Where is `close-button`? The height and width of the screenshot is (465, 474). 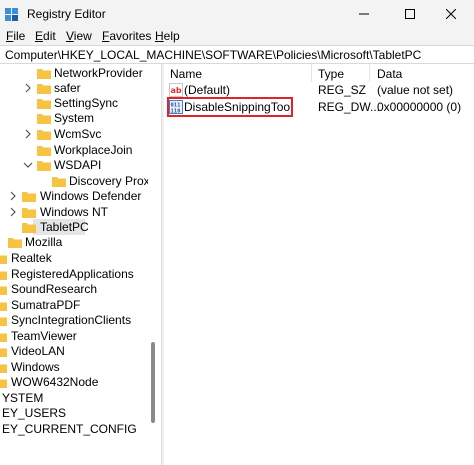
close-button is located at coordinates (451, 14).